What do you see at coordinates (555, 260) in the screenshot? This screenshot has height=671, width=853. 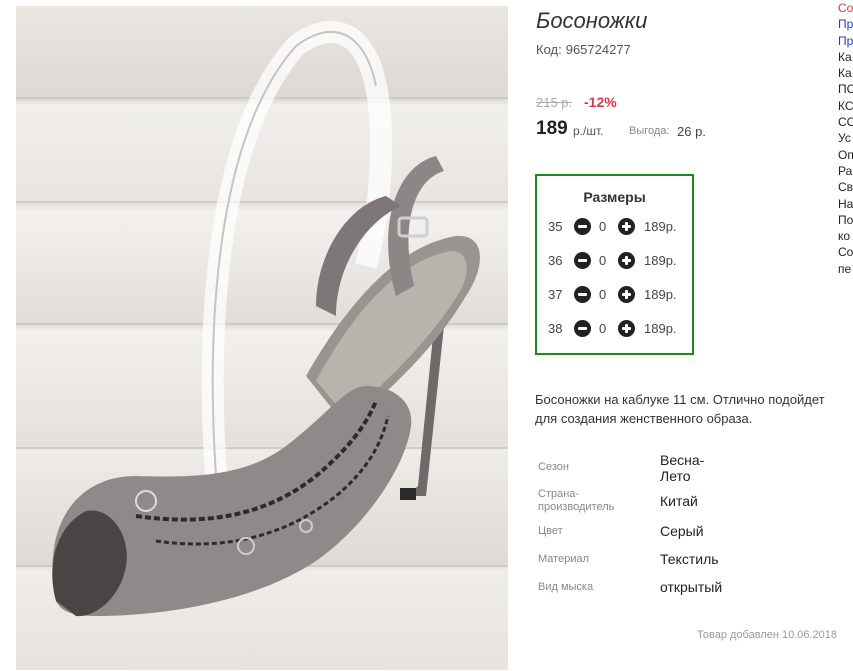 I see `size-value: 36` at bounding box center [555, 260].